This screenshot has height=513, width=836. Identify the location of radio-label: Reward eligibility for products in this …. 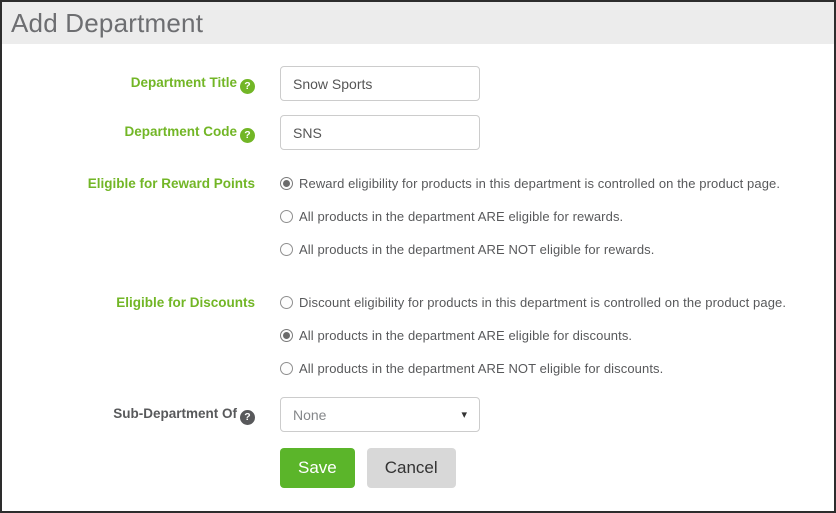
(540, 183).